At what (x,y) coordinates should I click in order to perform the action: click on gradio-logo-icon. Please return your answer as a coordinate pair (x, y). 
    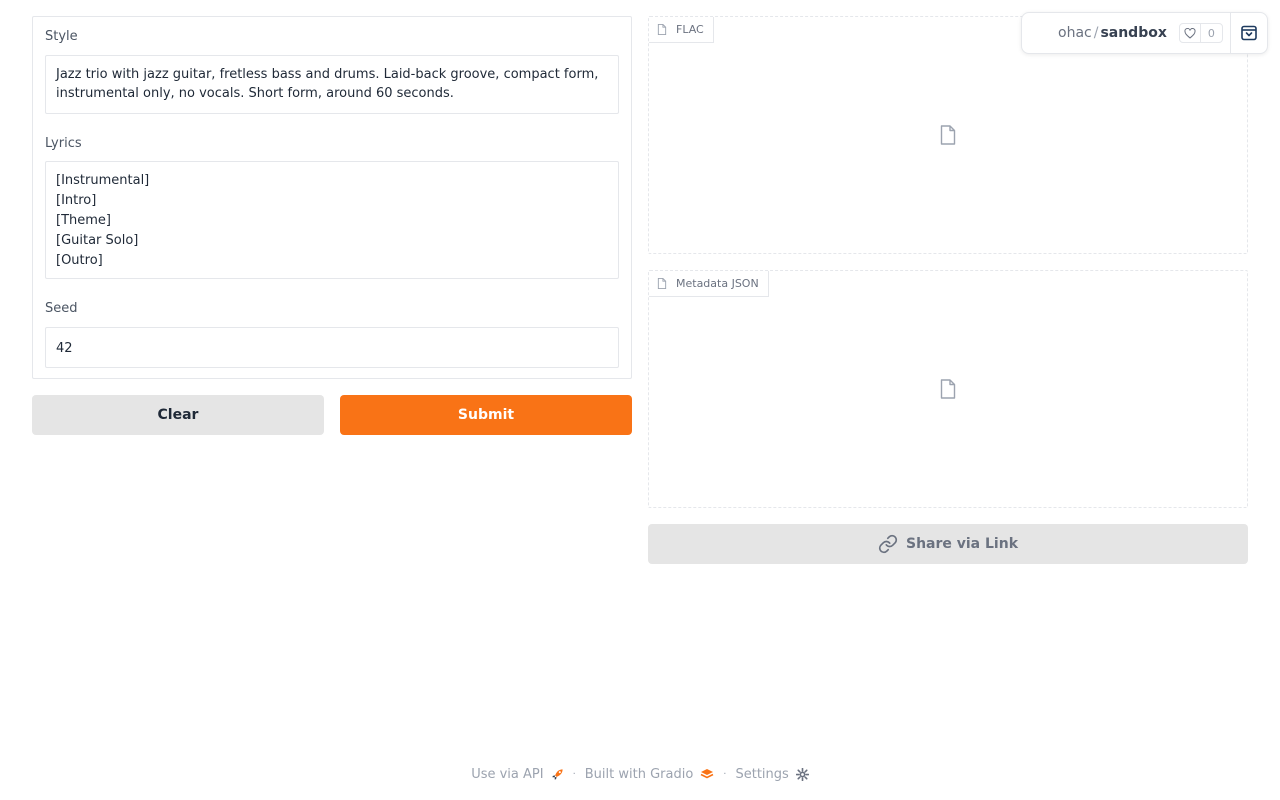
    Looking at the image, I should click on (707, 774).